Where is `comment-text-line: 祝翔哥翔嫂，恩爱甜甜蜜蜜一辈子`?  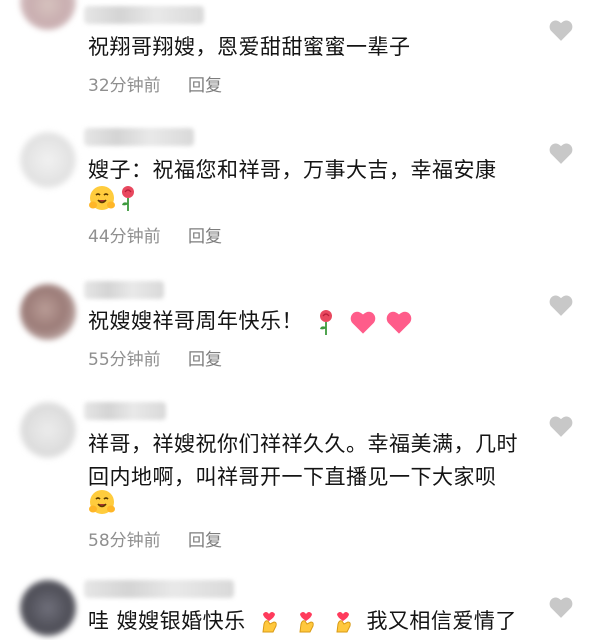 comment-text-line: 祝翔哥翔嫂，恩爱甜甜蜜蜜一辈子 is located at coordinates (249, 47).